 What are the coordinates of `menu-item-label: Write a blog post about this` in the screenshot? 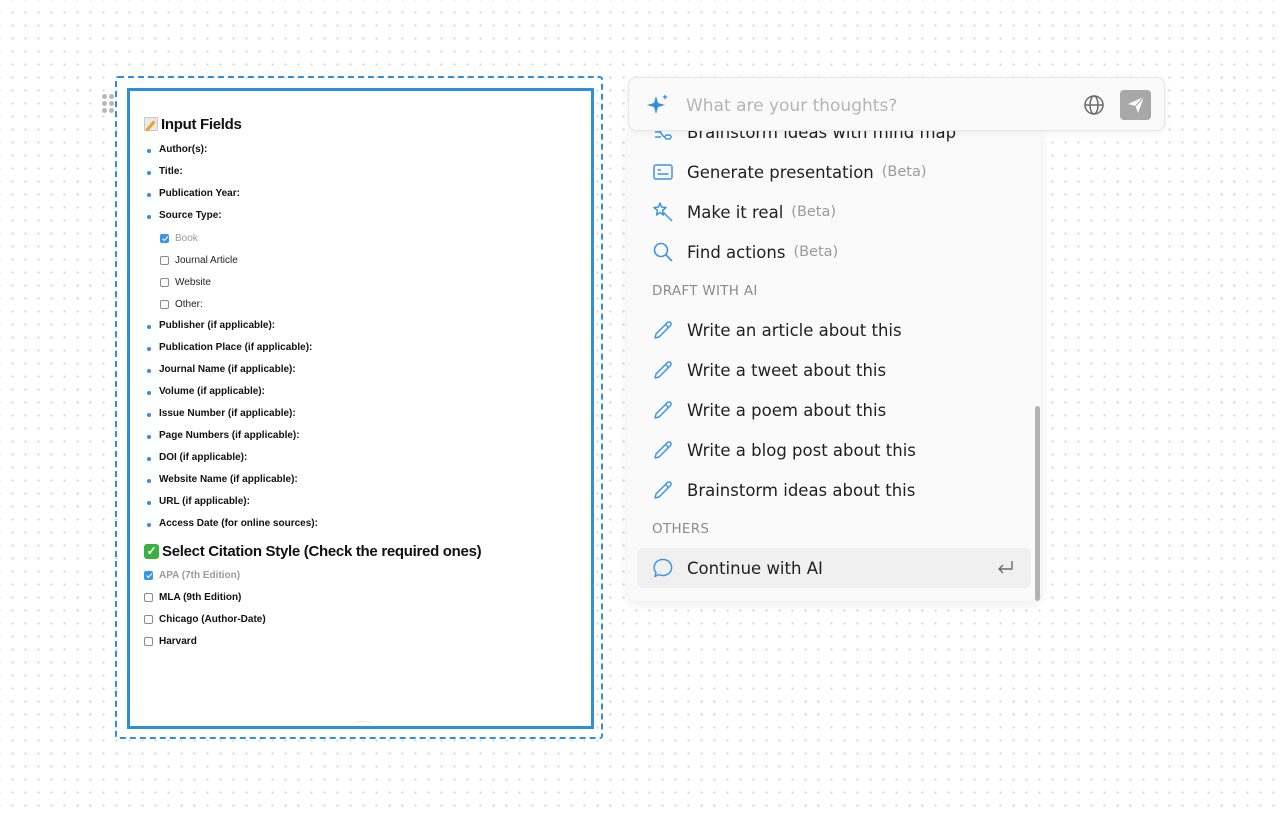 It's located at (801, 450).